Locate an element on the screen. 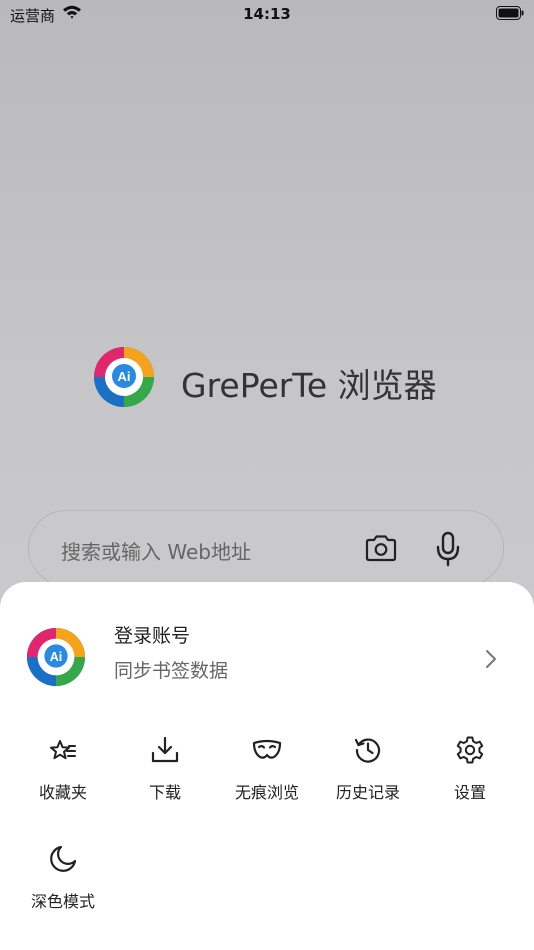  menu-item-favorites: 收藏夹 is located at coordinates (63, 775).